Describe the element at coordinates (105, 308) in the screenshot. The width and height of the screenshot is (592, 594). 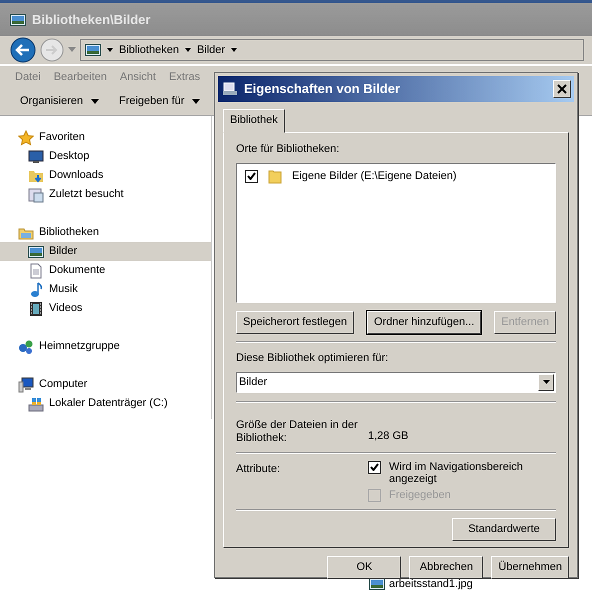
I see `nav-item: Videos` at that location.